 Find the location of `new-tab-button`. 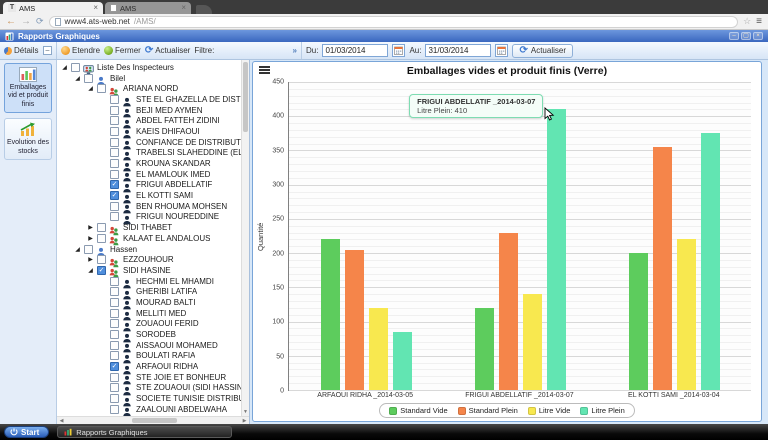

new-tab-button is located at coordinates (204, 9).